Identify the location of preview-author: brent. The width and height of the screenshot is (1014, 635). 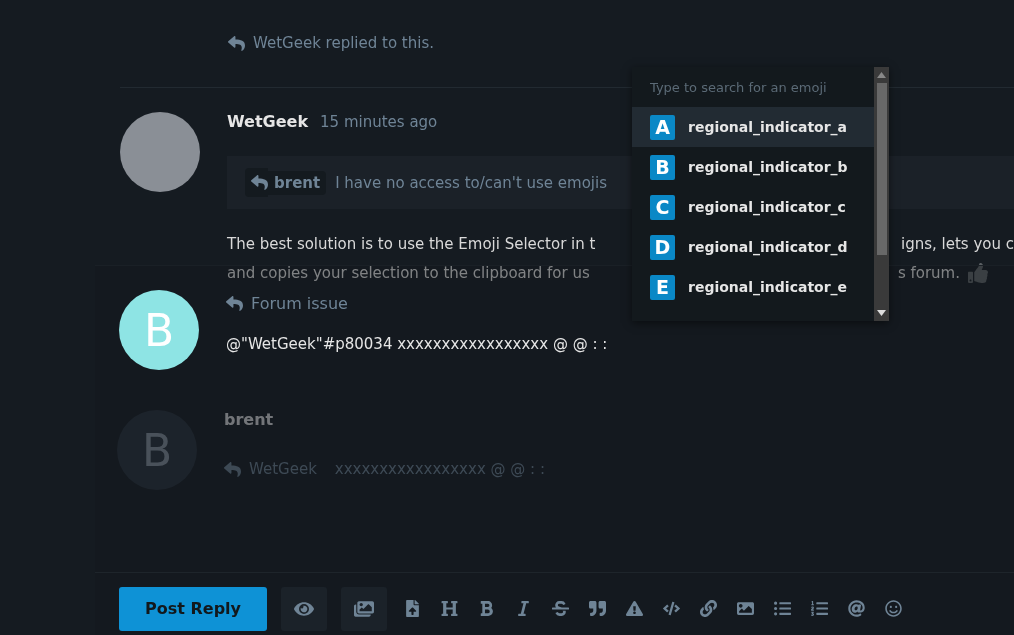
(249, 419).